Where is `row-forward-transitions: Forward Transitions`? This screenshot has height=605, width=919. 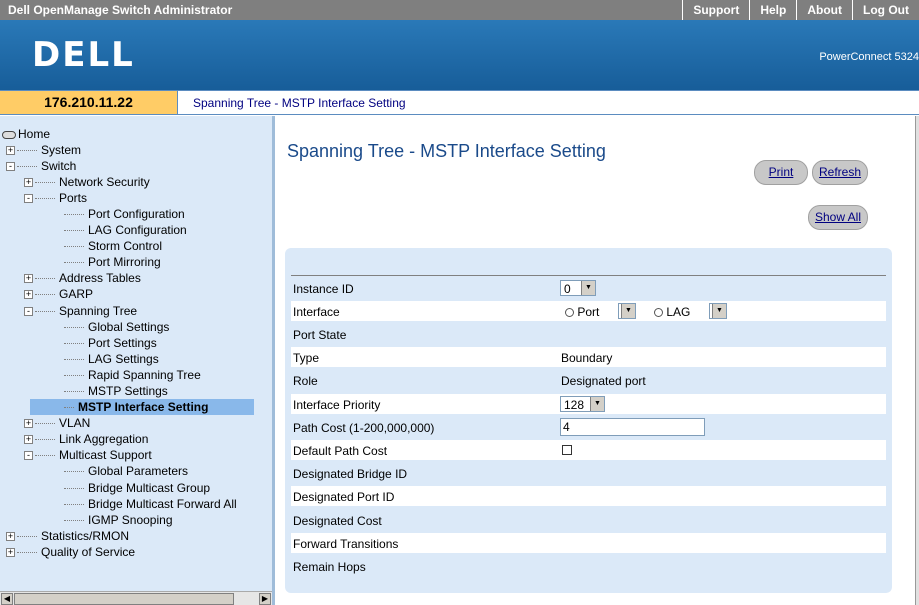
row-forward-transitions: Forward Transitions is located at coordinates (588, 543).